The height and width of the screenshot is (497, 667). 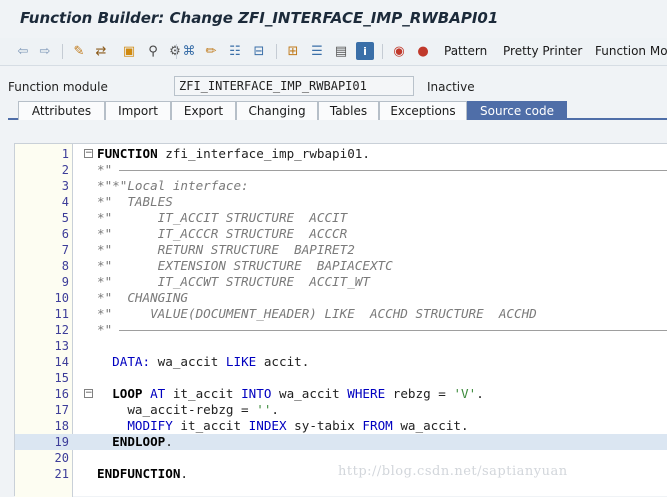 I want to click on hierarchy-icon: ⊞, so click(x=293, y=51).